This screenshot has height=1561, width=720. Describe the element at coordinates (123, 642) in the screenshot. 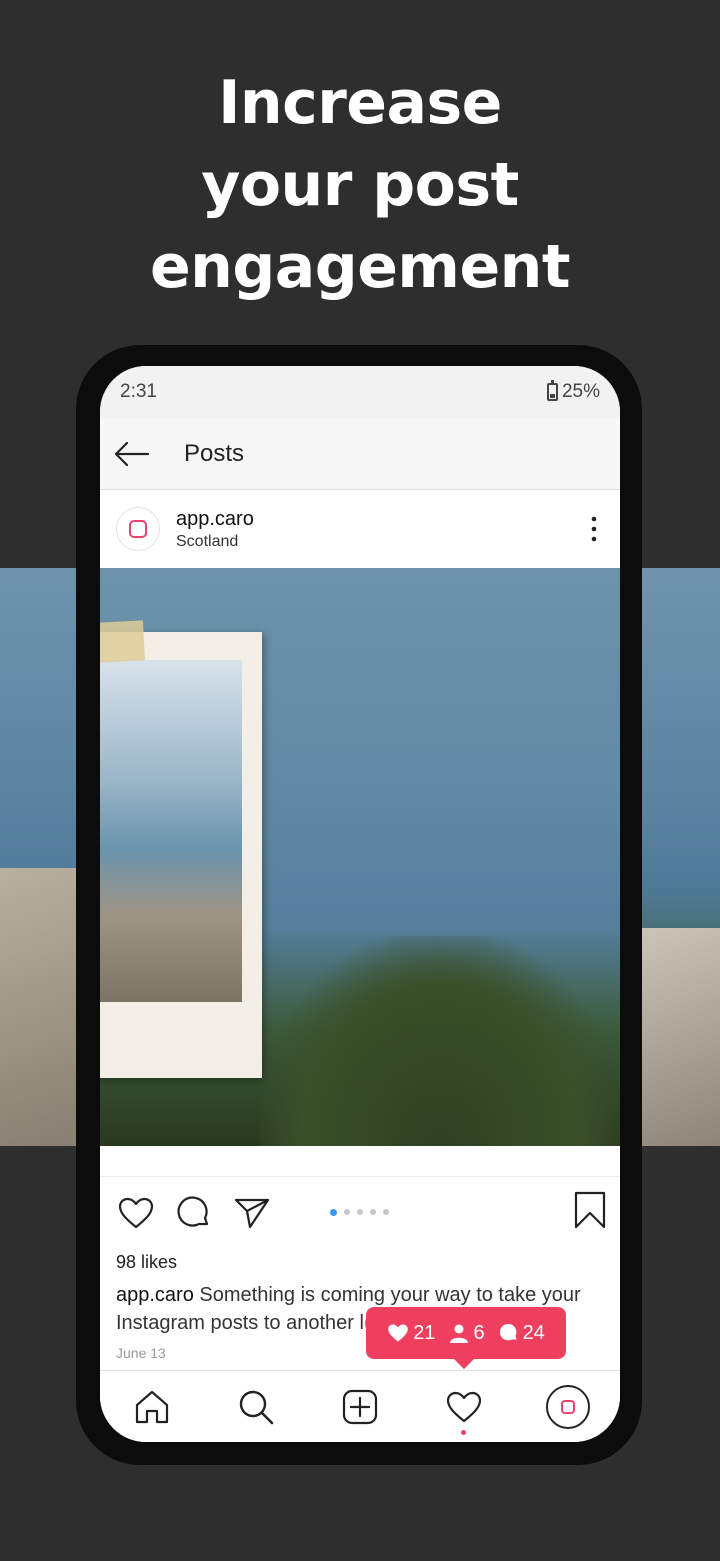

I see `tape-strip` at that location.